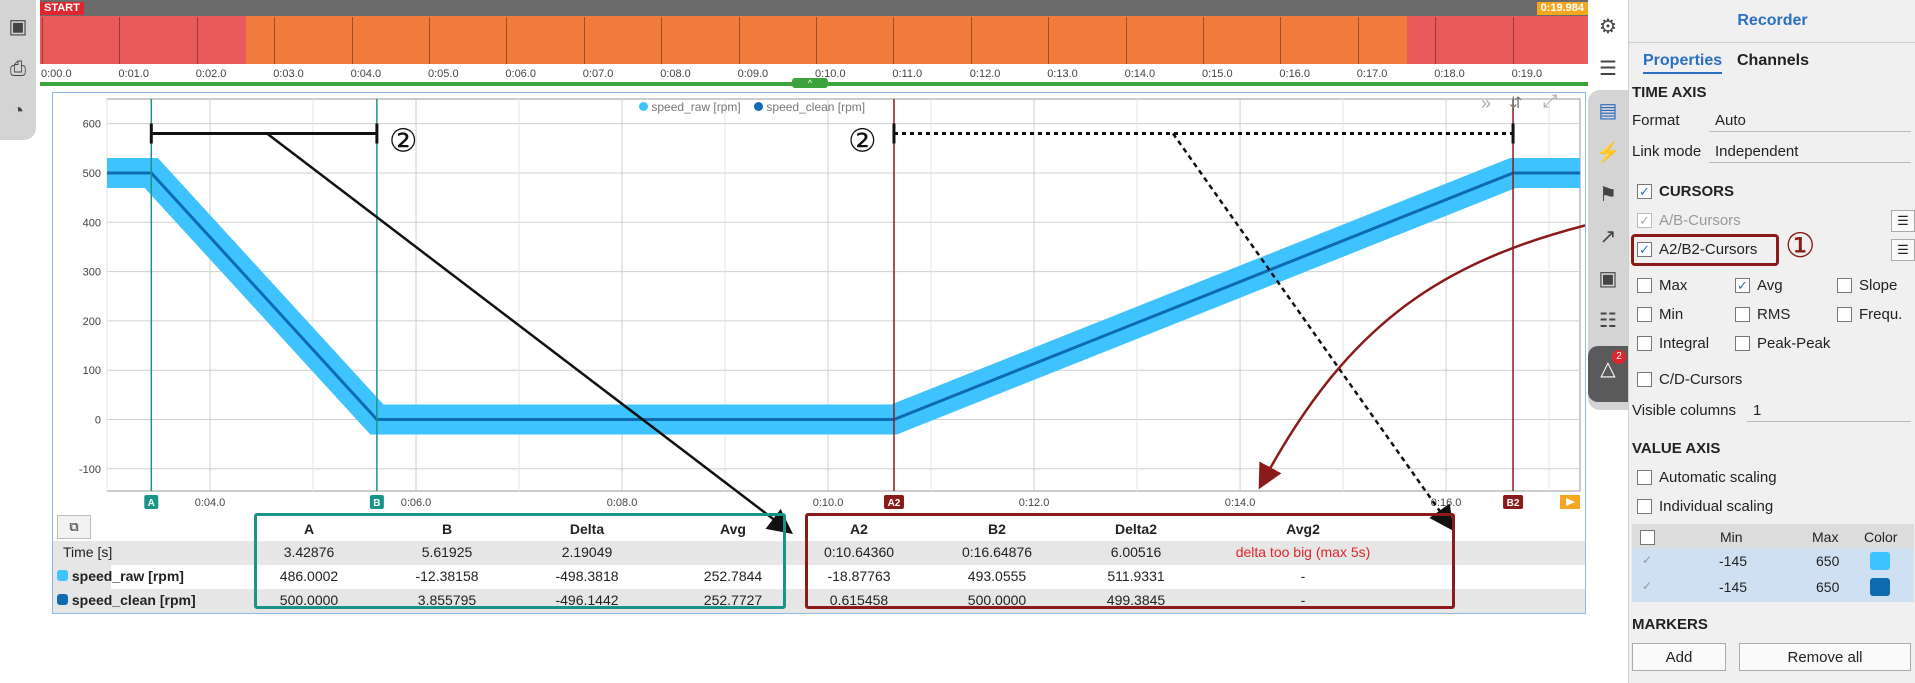  I want to click on timeline-header, so click(814, 8).